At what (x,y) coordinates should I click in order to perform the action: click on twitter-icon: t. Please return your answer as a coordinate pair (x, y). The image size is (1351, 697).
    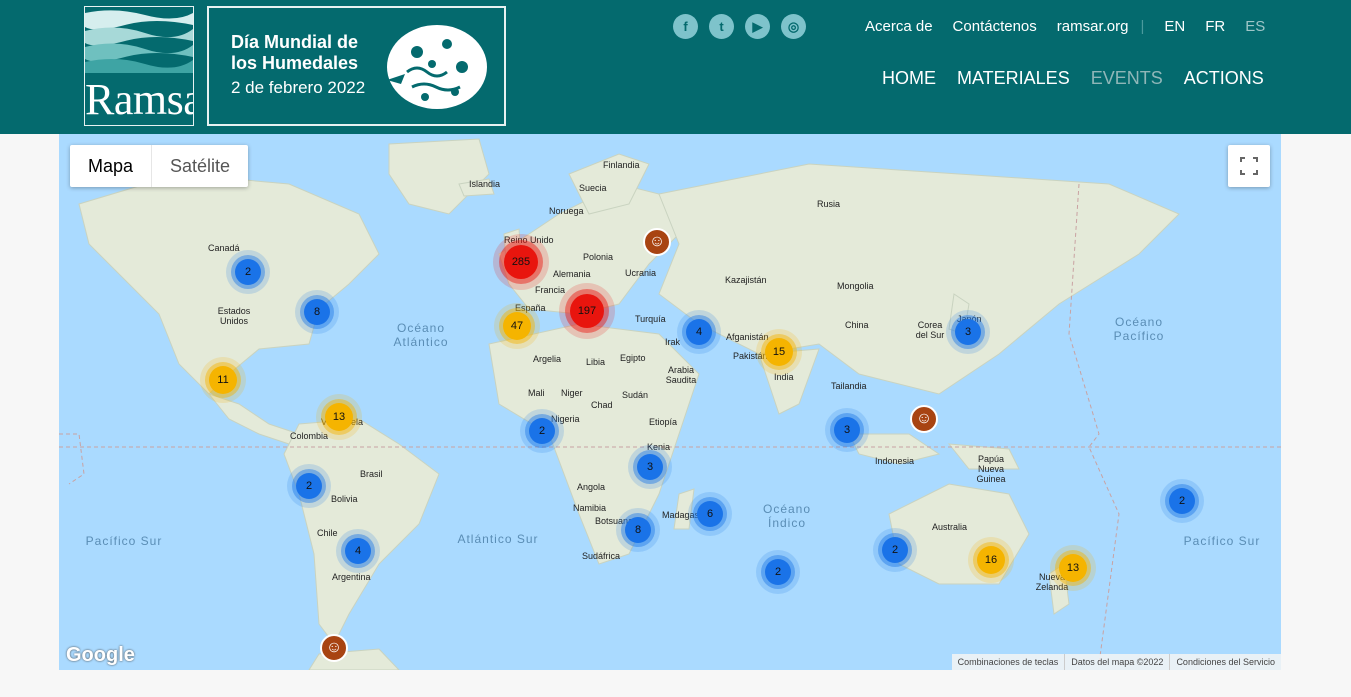
    Looking at the image, I should click on (721, 26).